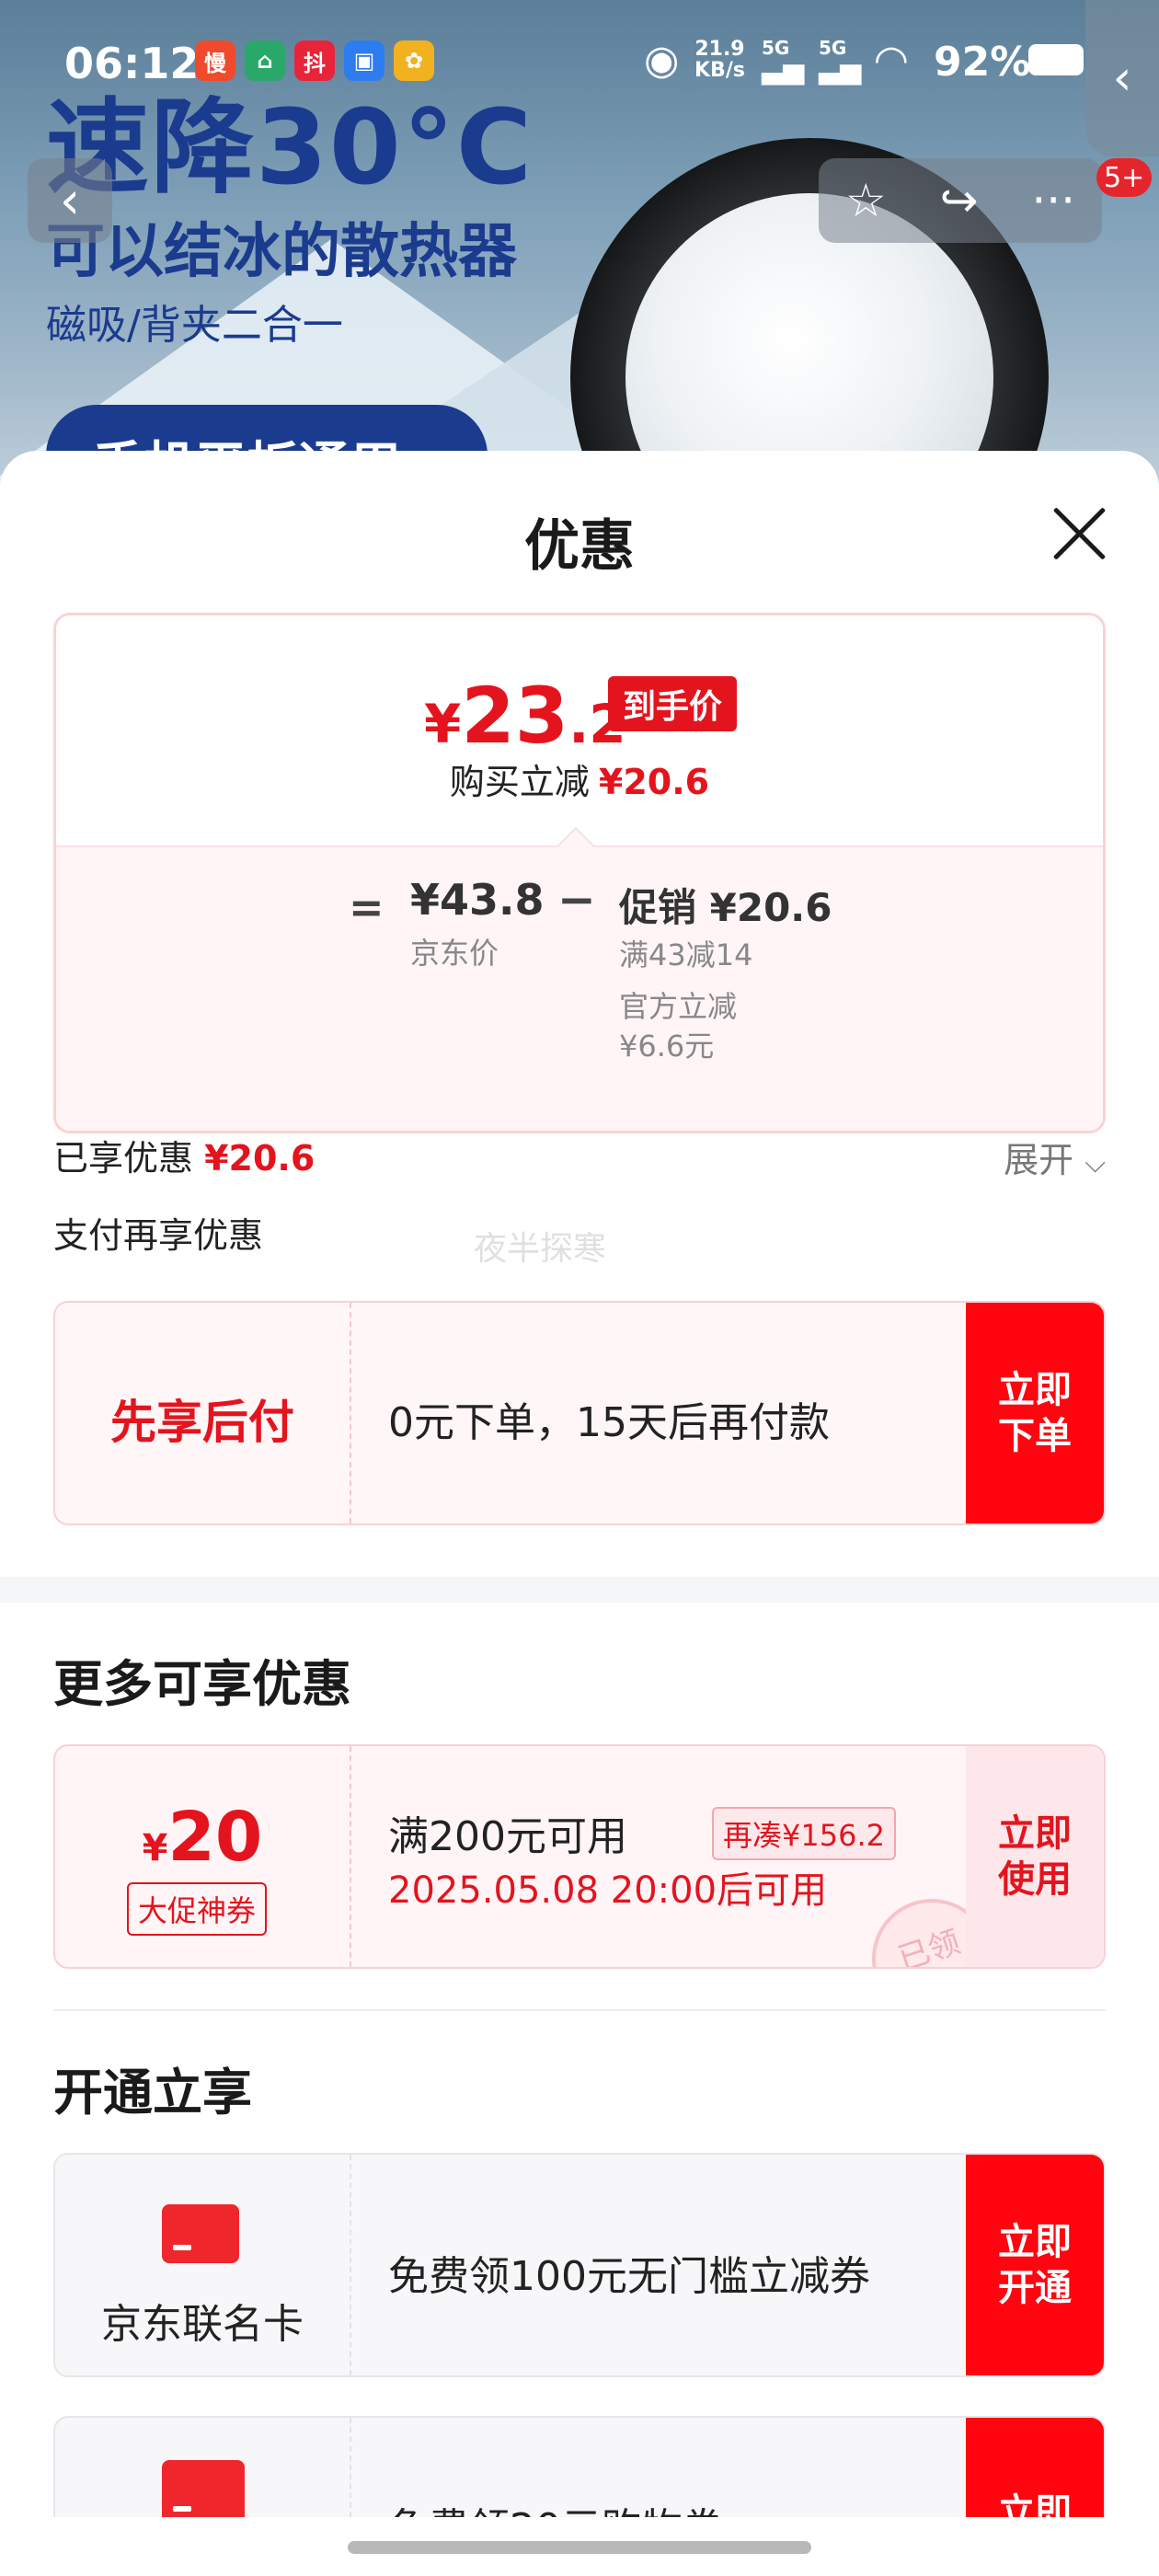 This screenshot has height=2576, width=1159. What do you see at coordinates (260, 1158) in the screenshot?
I see `enjoyed-amount: ¥20.6` at bounding box center [260, 1158].